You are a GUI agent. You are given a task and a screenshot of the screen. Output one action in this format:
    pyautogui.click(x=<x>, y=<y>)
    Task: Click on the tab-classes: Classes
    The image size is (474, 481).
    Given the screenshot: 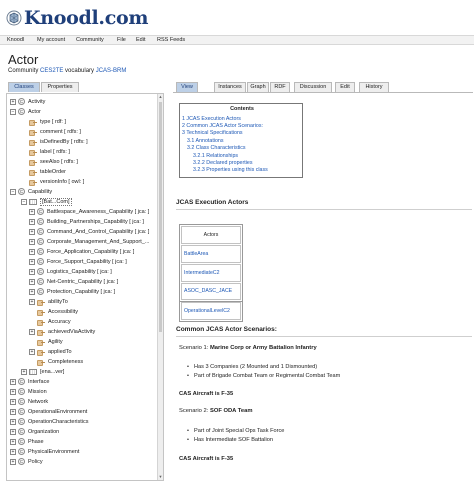 What is the action you would take?
    pyautogui.click(x=24, y=87)
    